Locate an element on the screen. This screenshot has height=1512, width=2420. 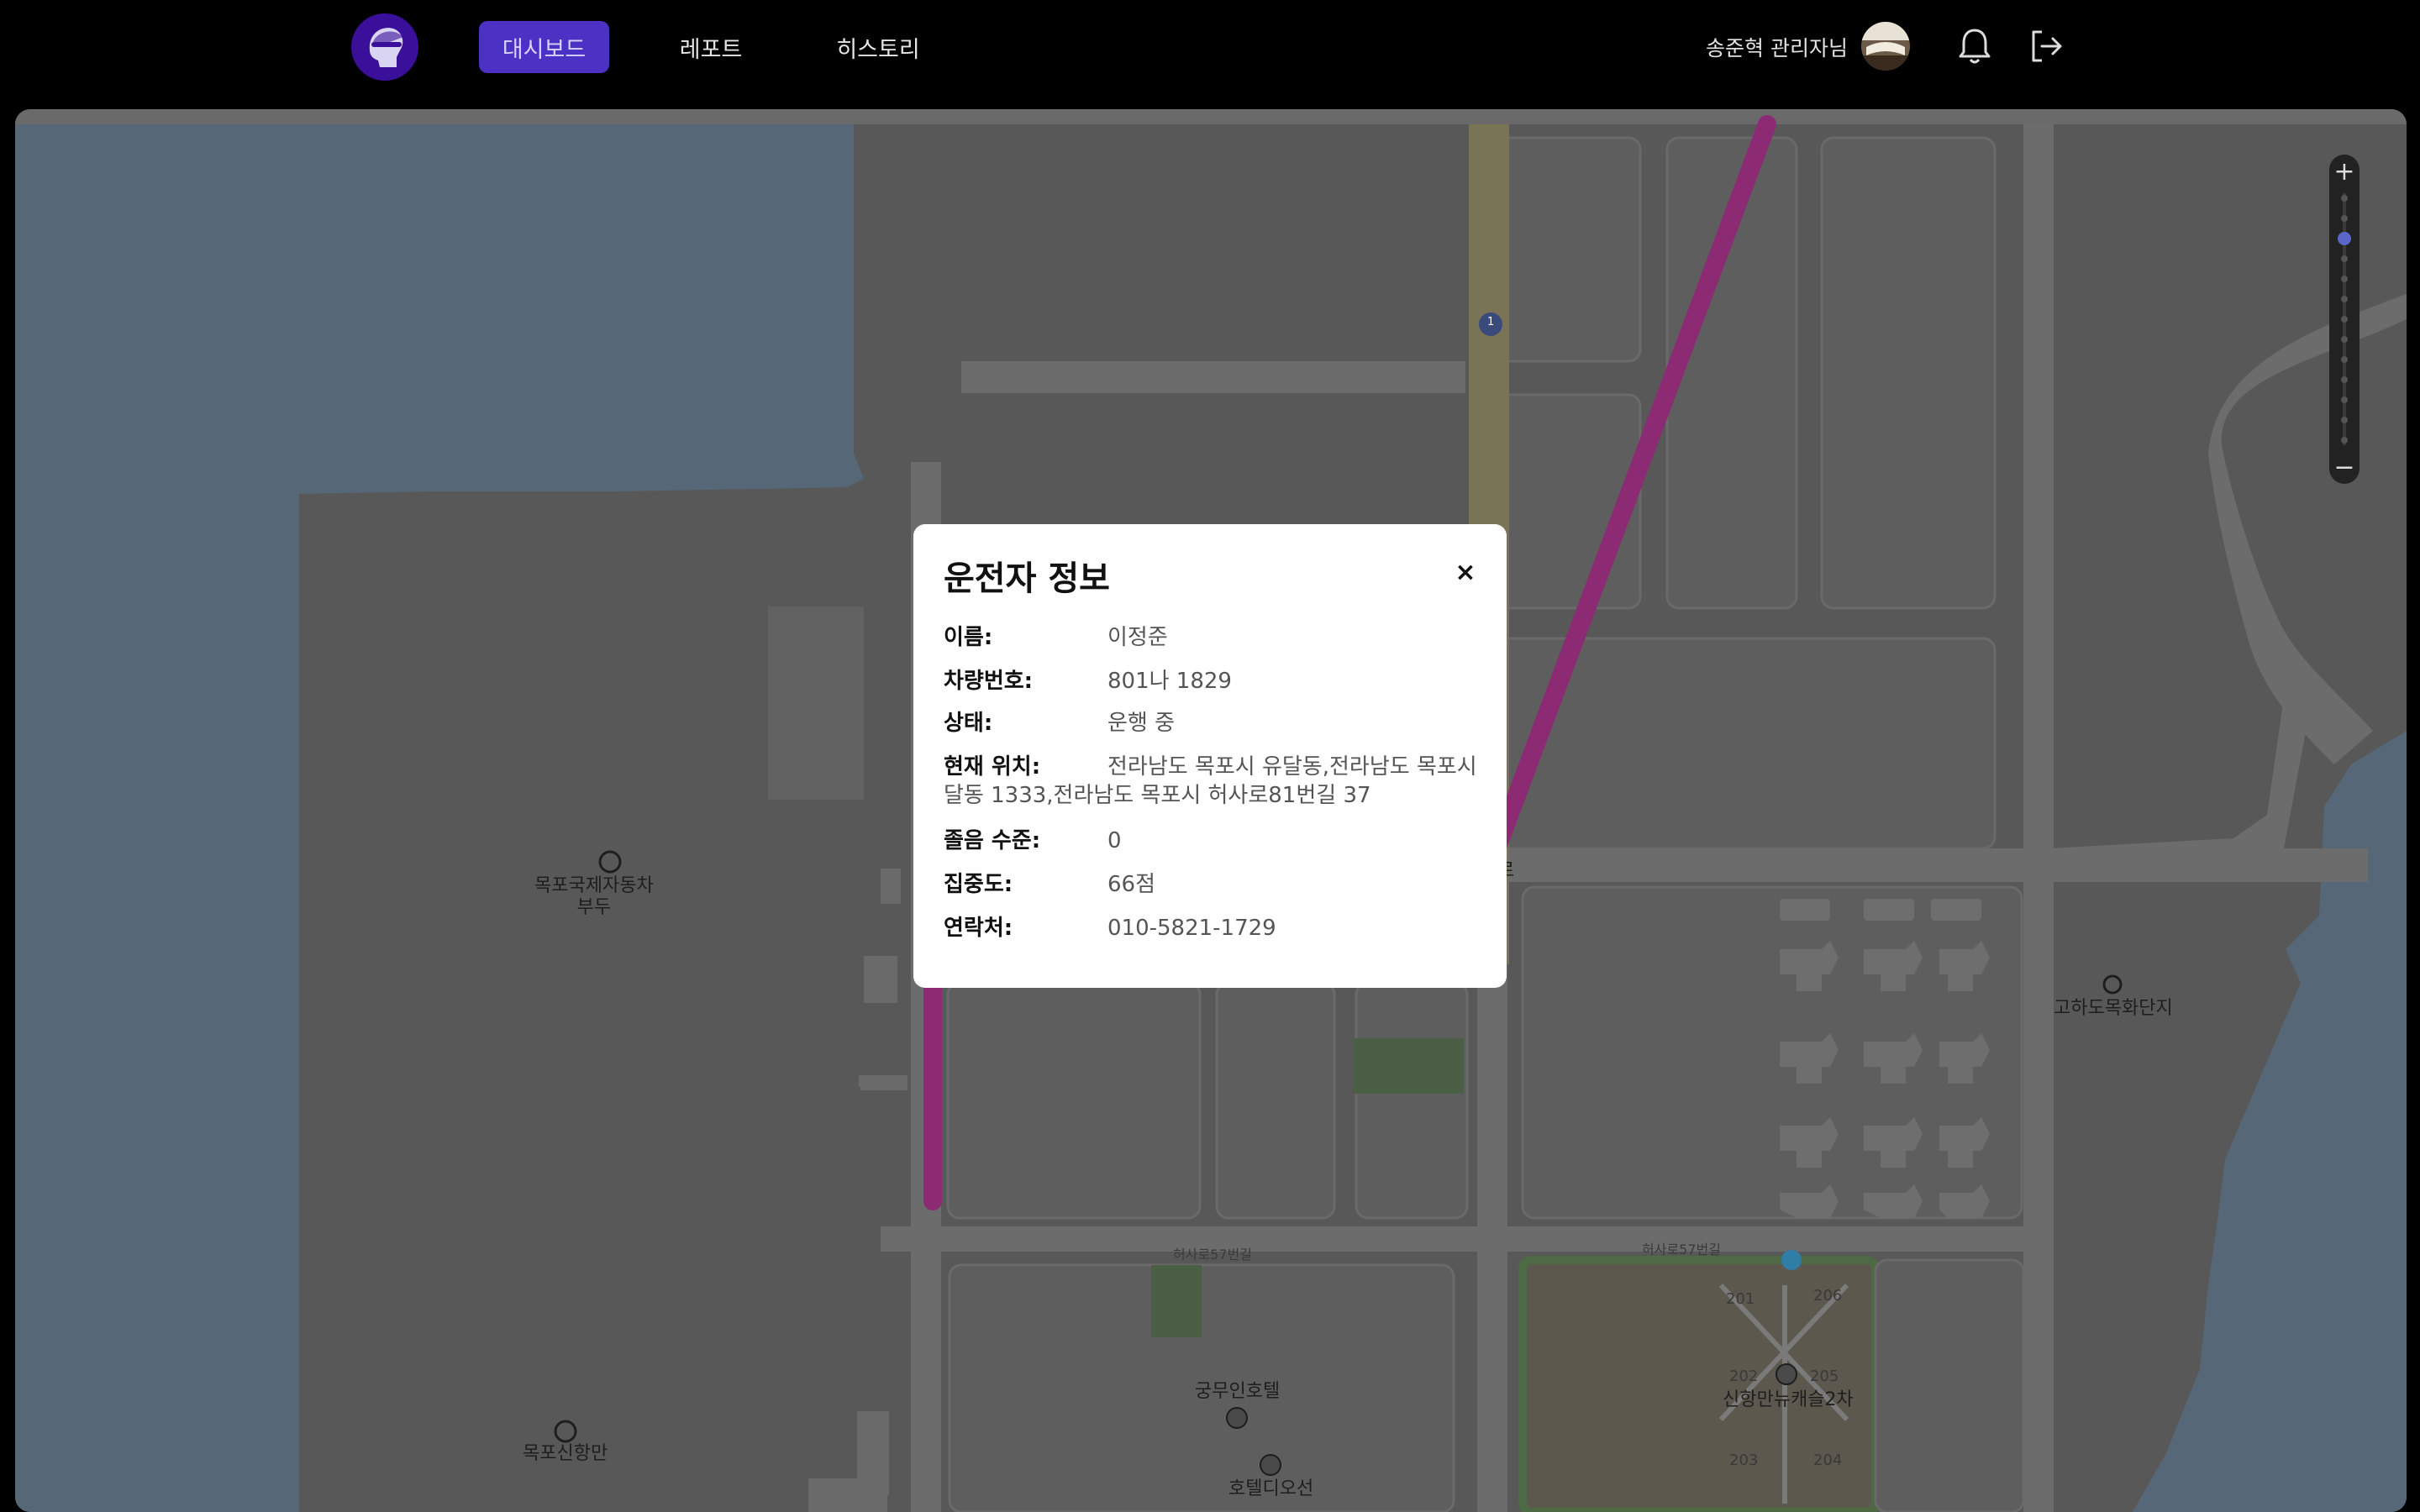
avatar is located at coordinates (1885, 46).